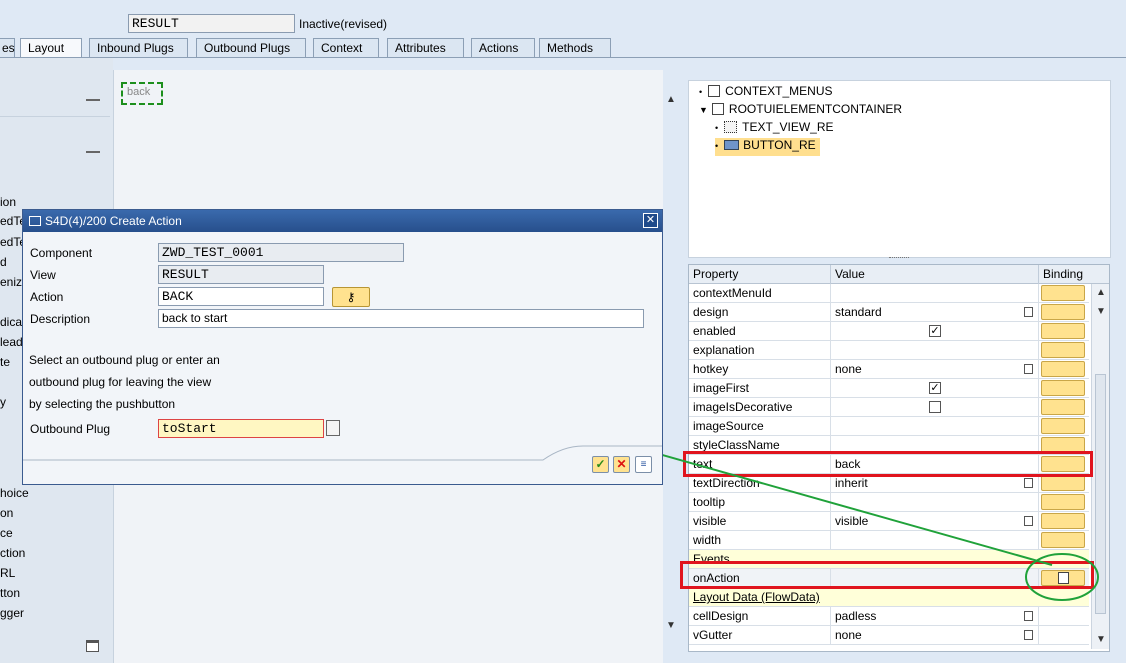 This screenshot has height=663, width=1126. What do you see at coordinates (401, 318) in the screenshot?
I see `description-field: back to start` at bounding box center [401, 318].